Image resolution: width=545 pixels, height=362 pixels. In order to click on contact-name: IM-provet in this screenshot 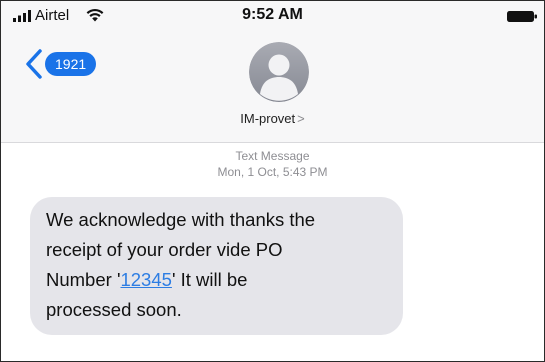, I will do `click(268, 118)`.